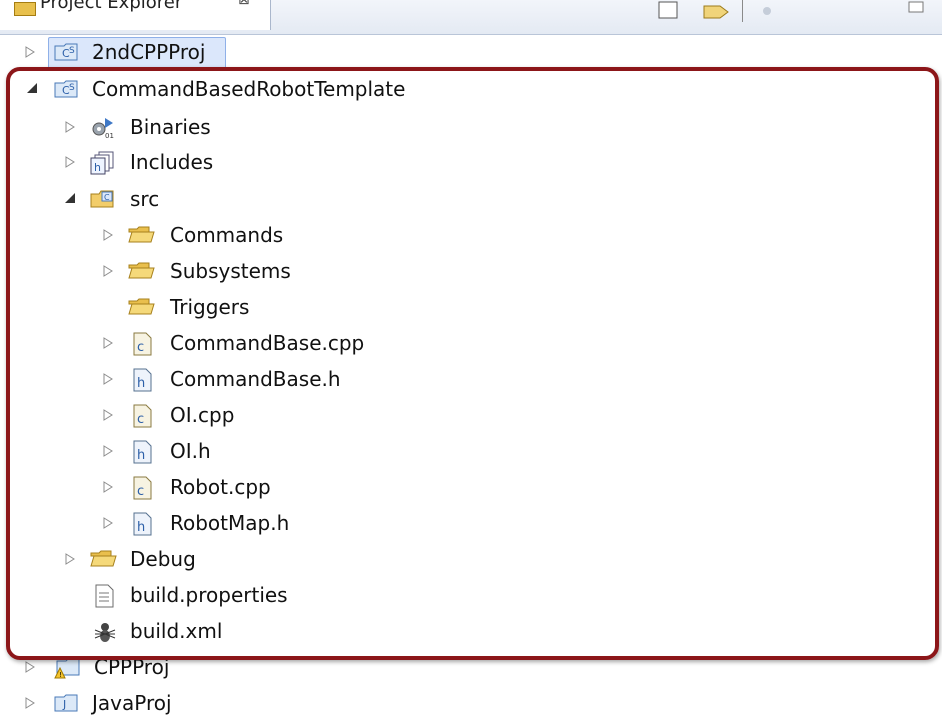  I want to click on tree-item-label: CPPProj, so click(132, 667).